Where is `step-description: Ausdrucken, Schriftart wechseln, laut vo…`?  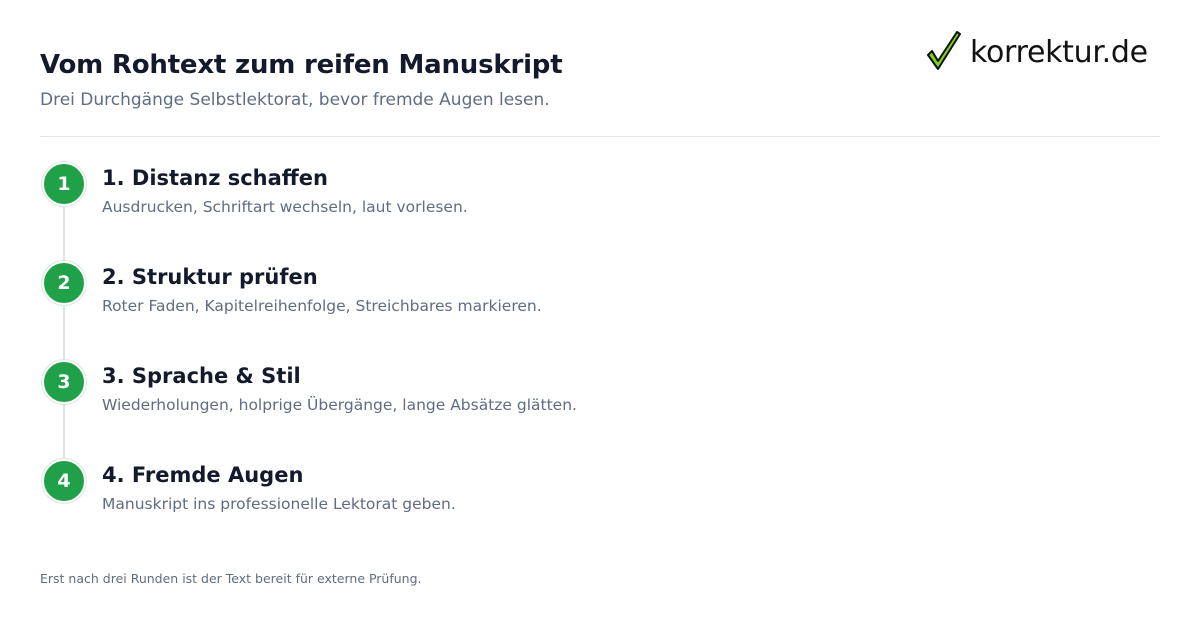 step-description: Ausdrucken, Schriftart wechseln, laut vo… is located at coordinates (285, 207).